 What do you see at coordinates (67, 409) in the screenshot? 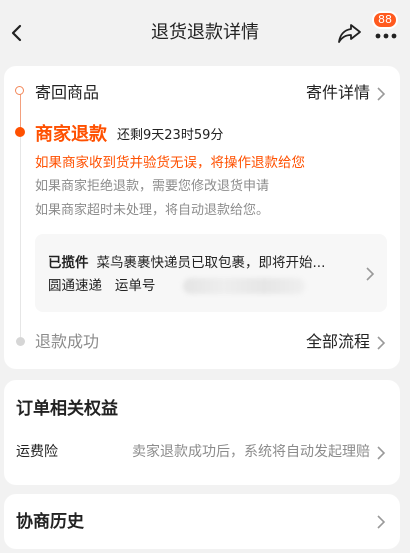
I see `benefits-title: 订单相关权益` at bounding box center [67, 409].